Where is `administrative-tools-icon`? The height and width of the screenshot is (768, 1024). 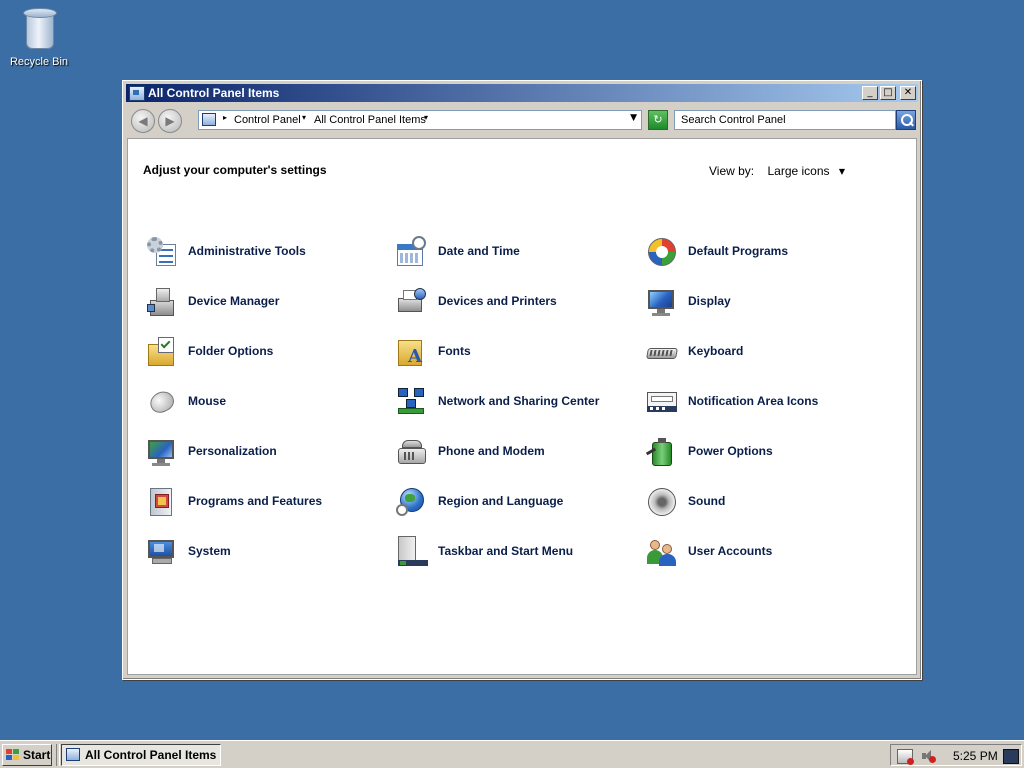 administrative-tools-icon is located at coordinates (162, 252).